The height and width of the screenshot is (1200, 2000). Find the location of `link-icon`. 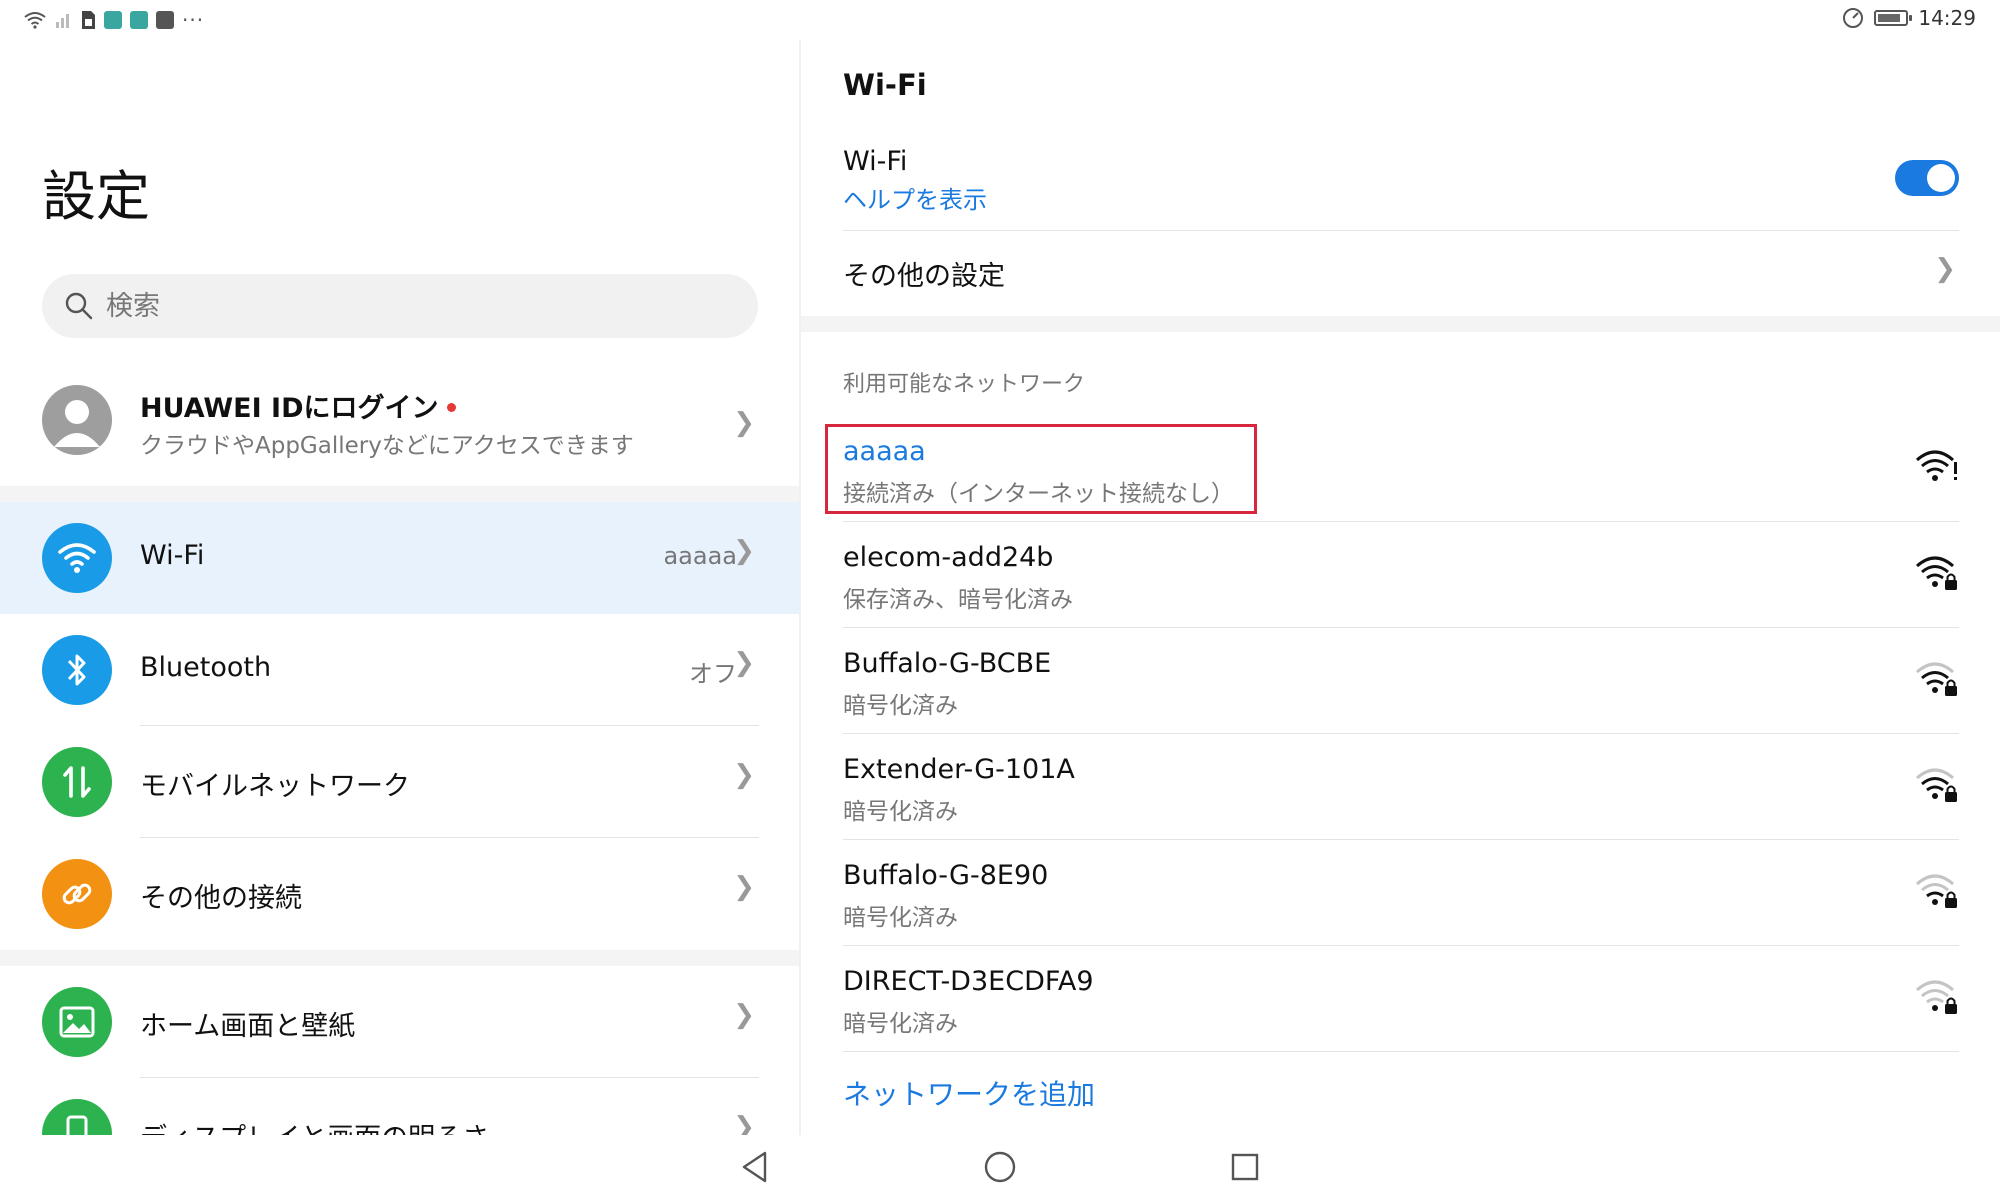

link-icon is located at coordinates (77, 894).